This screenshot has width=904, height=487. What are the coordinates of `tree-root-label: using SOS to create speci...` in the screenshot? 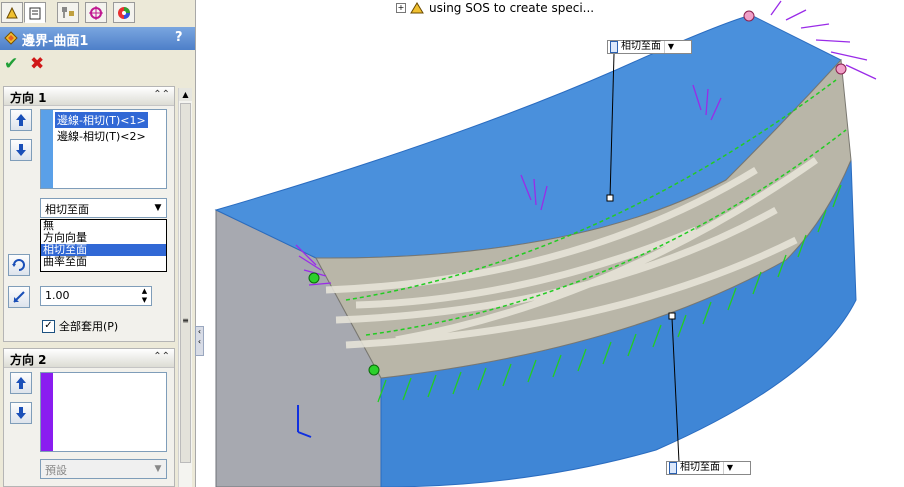 It's located at (512, 8).